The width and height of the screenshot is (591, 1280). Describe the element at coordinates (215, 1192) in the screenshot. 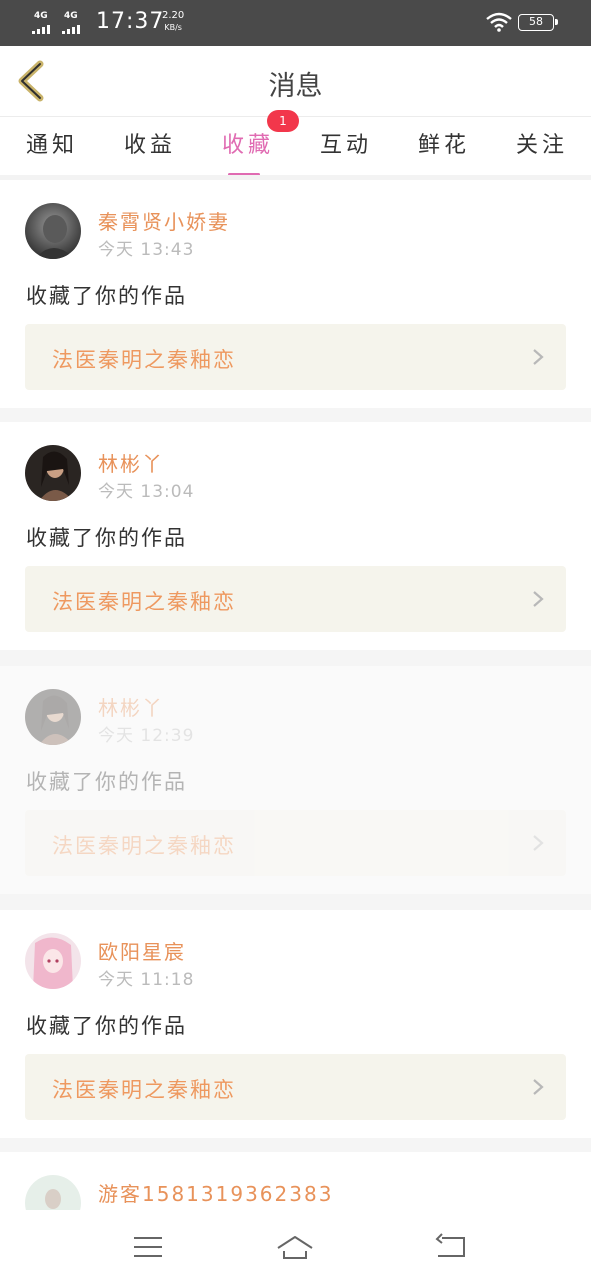

I see `username: 游客15813193623​83` at that location.